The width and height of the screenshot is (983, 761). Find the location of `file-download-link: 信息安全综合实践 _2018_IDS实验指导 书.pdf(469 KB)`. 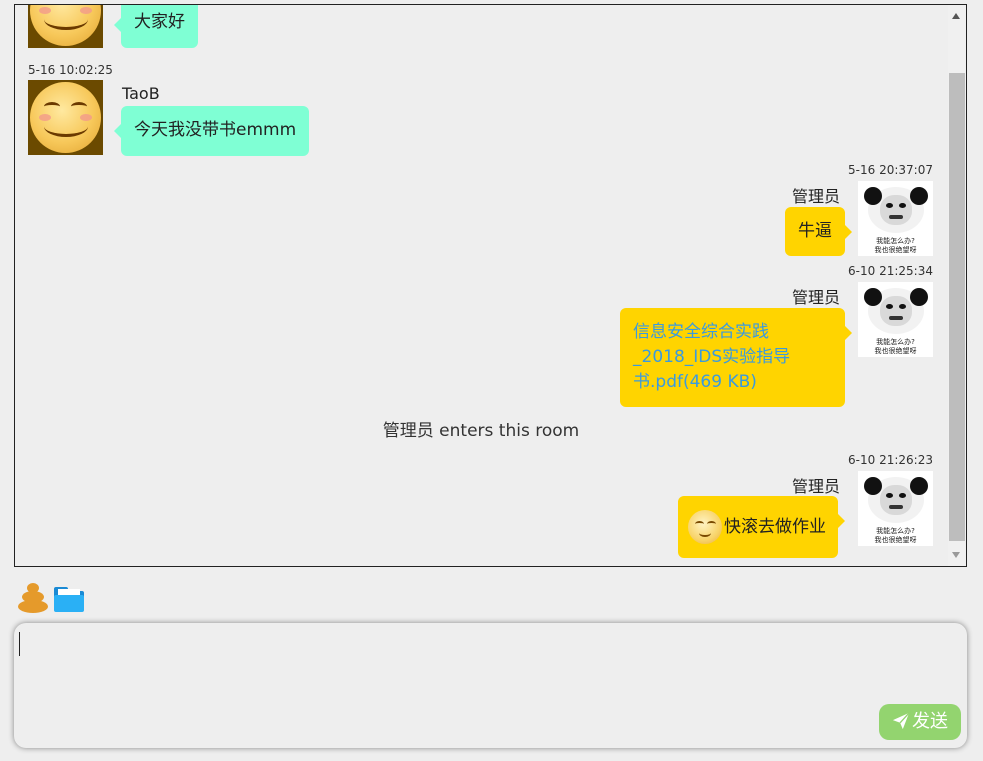

file-download-link: 信息安全综合实践 _2018_IDS实验指导 书.pdf(469 KB) is located at coordinates (732, 357).